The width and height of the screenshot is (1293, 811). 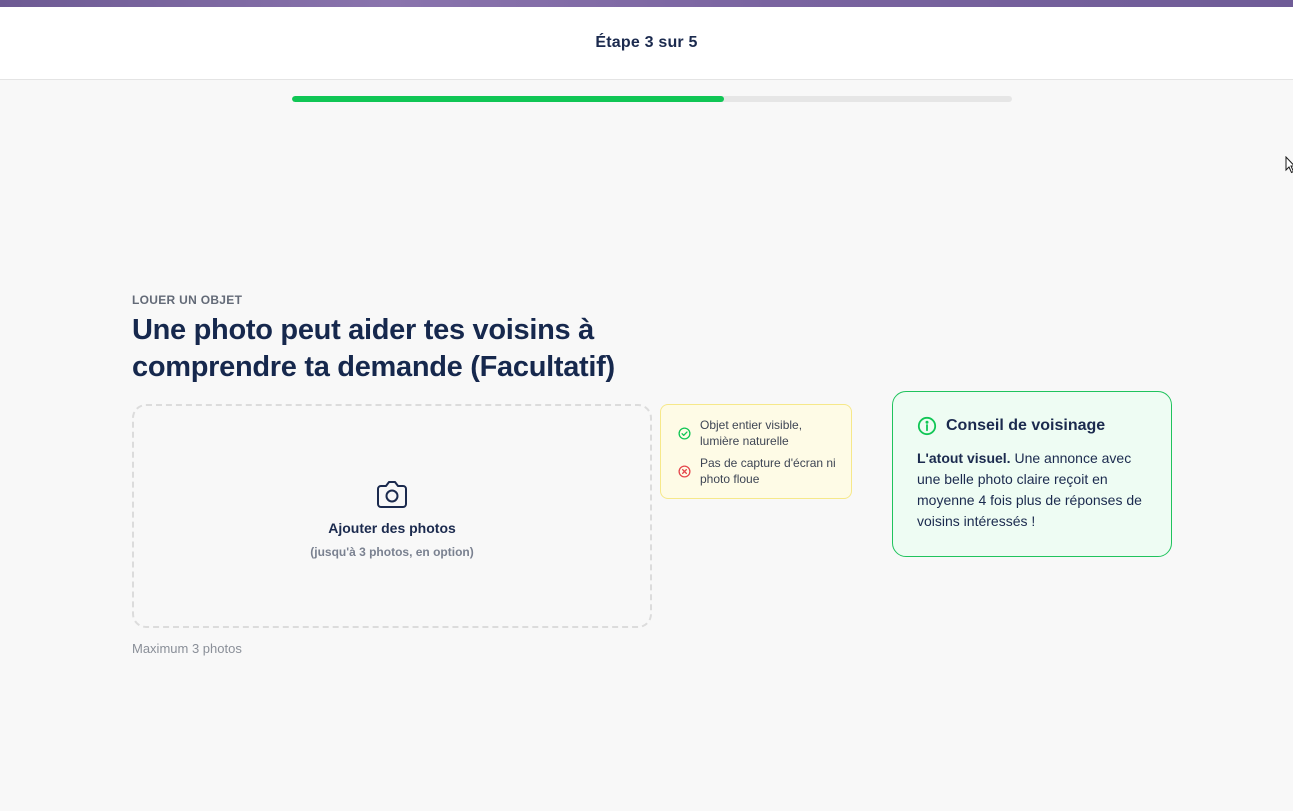 I want to click on tip-text-do: Objet entier visible, lumière naturelle, so click(x=751, y=433).